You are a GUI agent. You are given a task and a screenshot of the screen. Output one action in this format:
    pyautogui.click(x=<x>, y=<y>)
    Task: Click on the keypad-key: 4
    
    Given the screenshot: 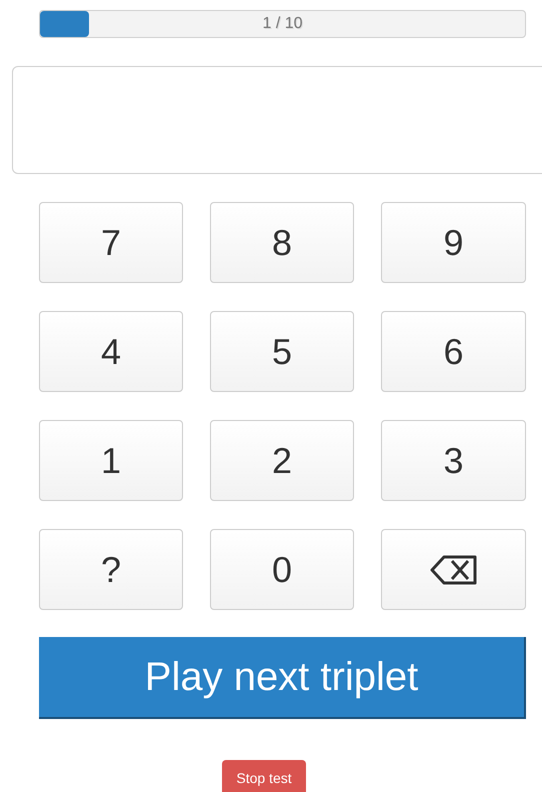 What is the action you would take?
    pyautogui.click(x=111, y=351)
    